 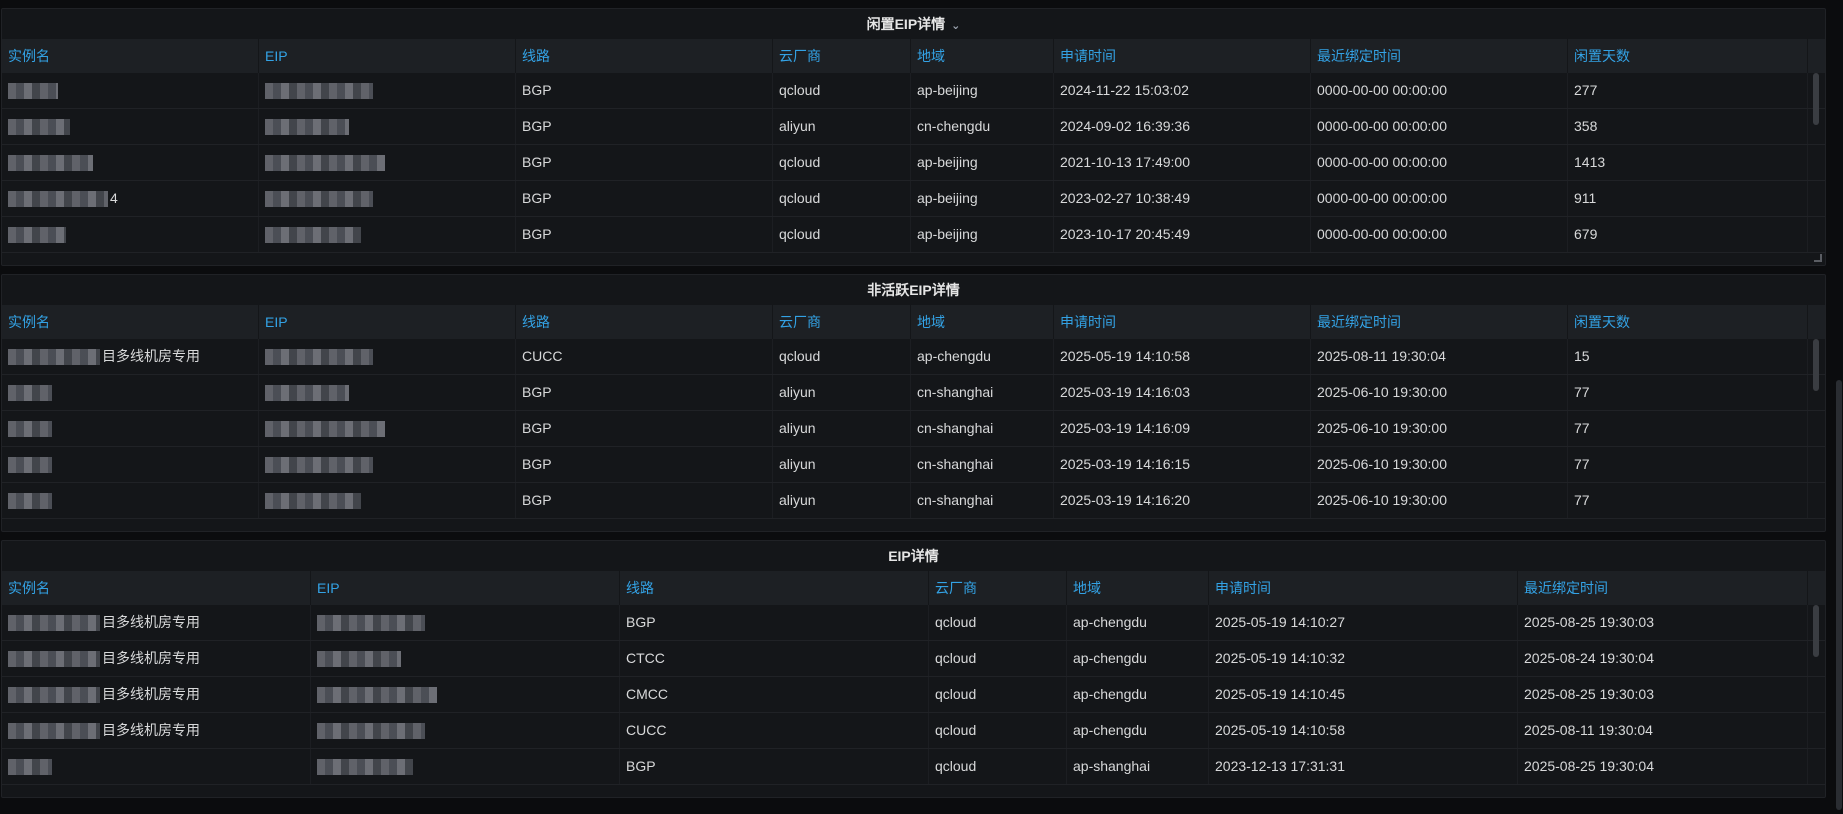 I want to click on cell-idle-days: 277, so click(x=1688, y=90).